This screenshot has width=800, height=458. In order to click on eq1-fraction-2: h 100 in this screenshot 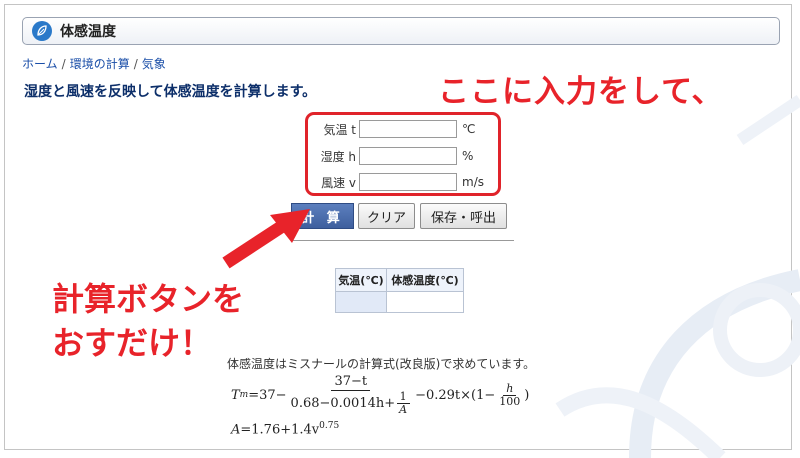, I will do `click(509, 395)`.